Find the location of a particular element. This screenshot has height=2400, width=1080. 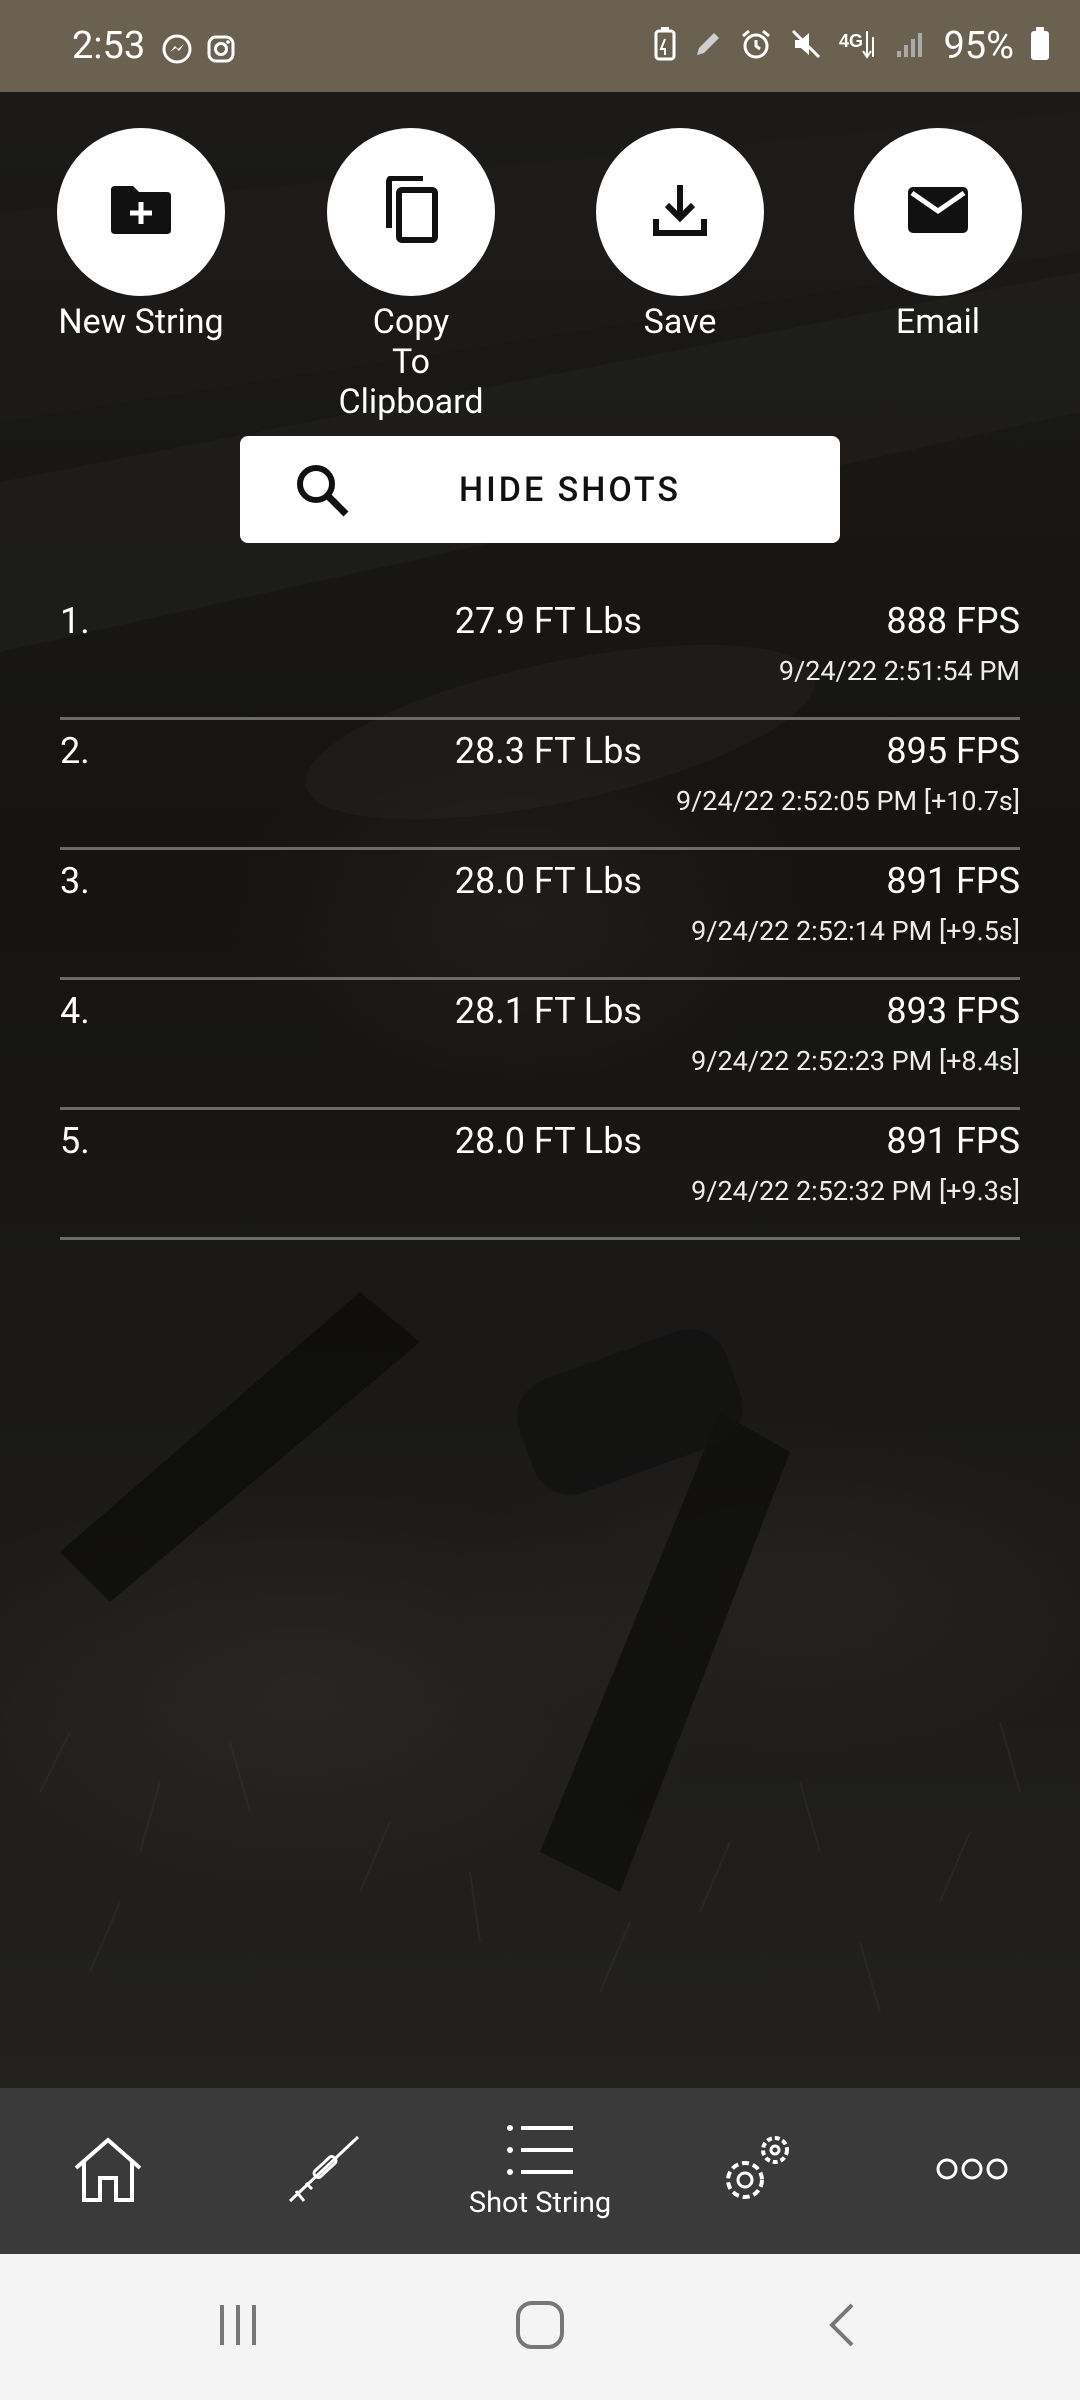

hide-shots-button: HIDE SHOTS is located at coordinates (540, 489).